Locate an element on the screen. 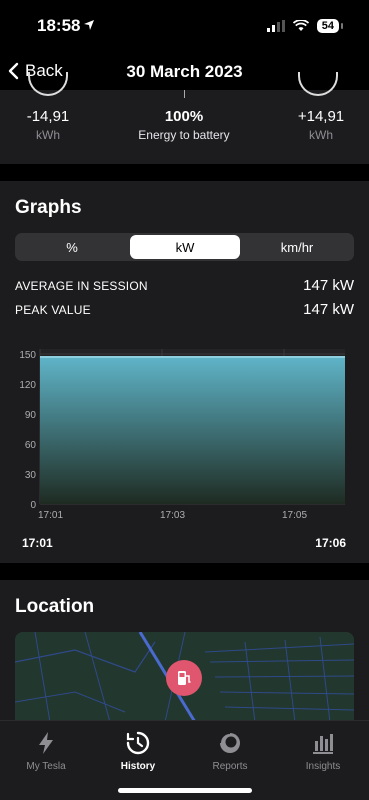 The height and width of the screenshot is (800, 369). y-tick-label: 0 is located at coordinates (33, 505).